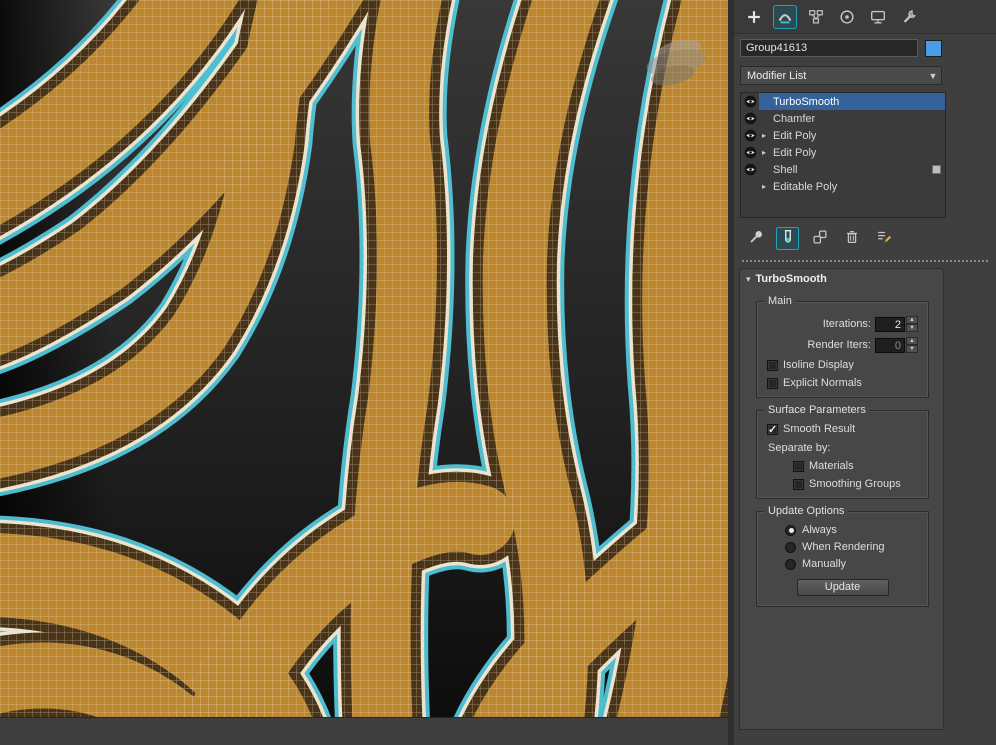 The width and height of the screenshot is (996, 745). What do you see at coordinates (772, 429) in the screenshot?
I see `checkbox-checked` at bounding box center [772, 429].